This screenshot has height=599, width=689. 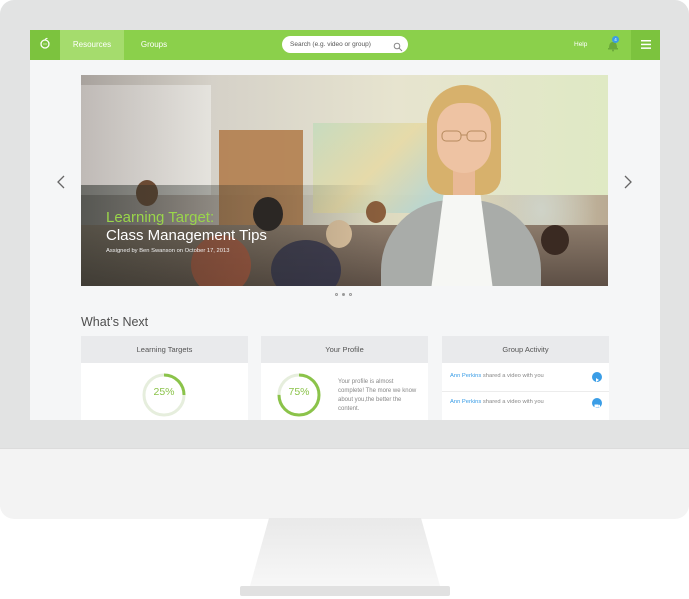 I want to click on search-box, so click(x=345, y=44).